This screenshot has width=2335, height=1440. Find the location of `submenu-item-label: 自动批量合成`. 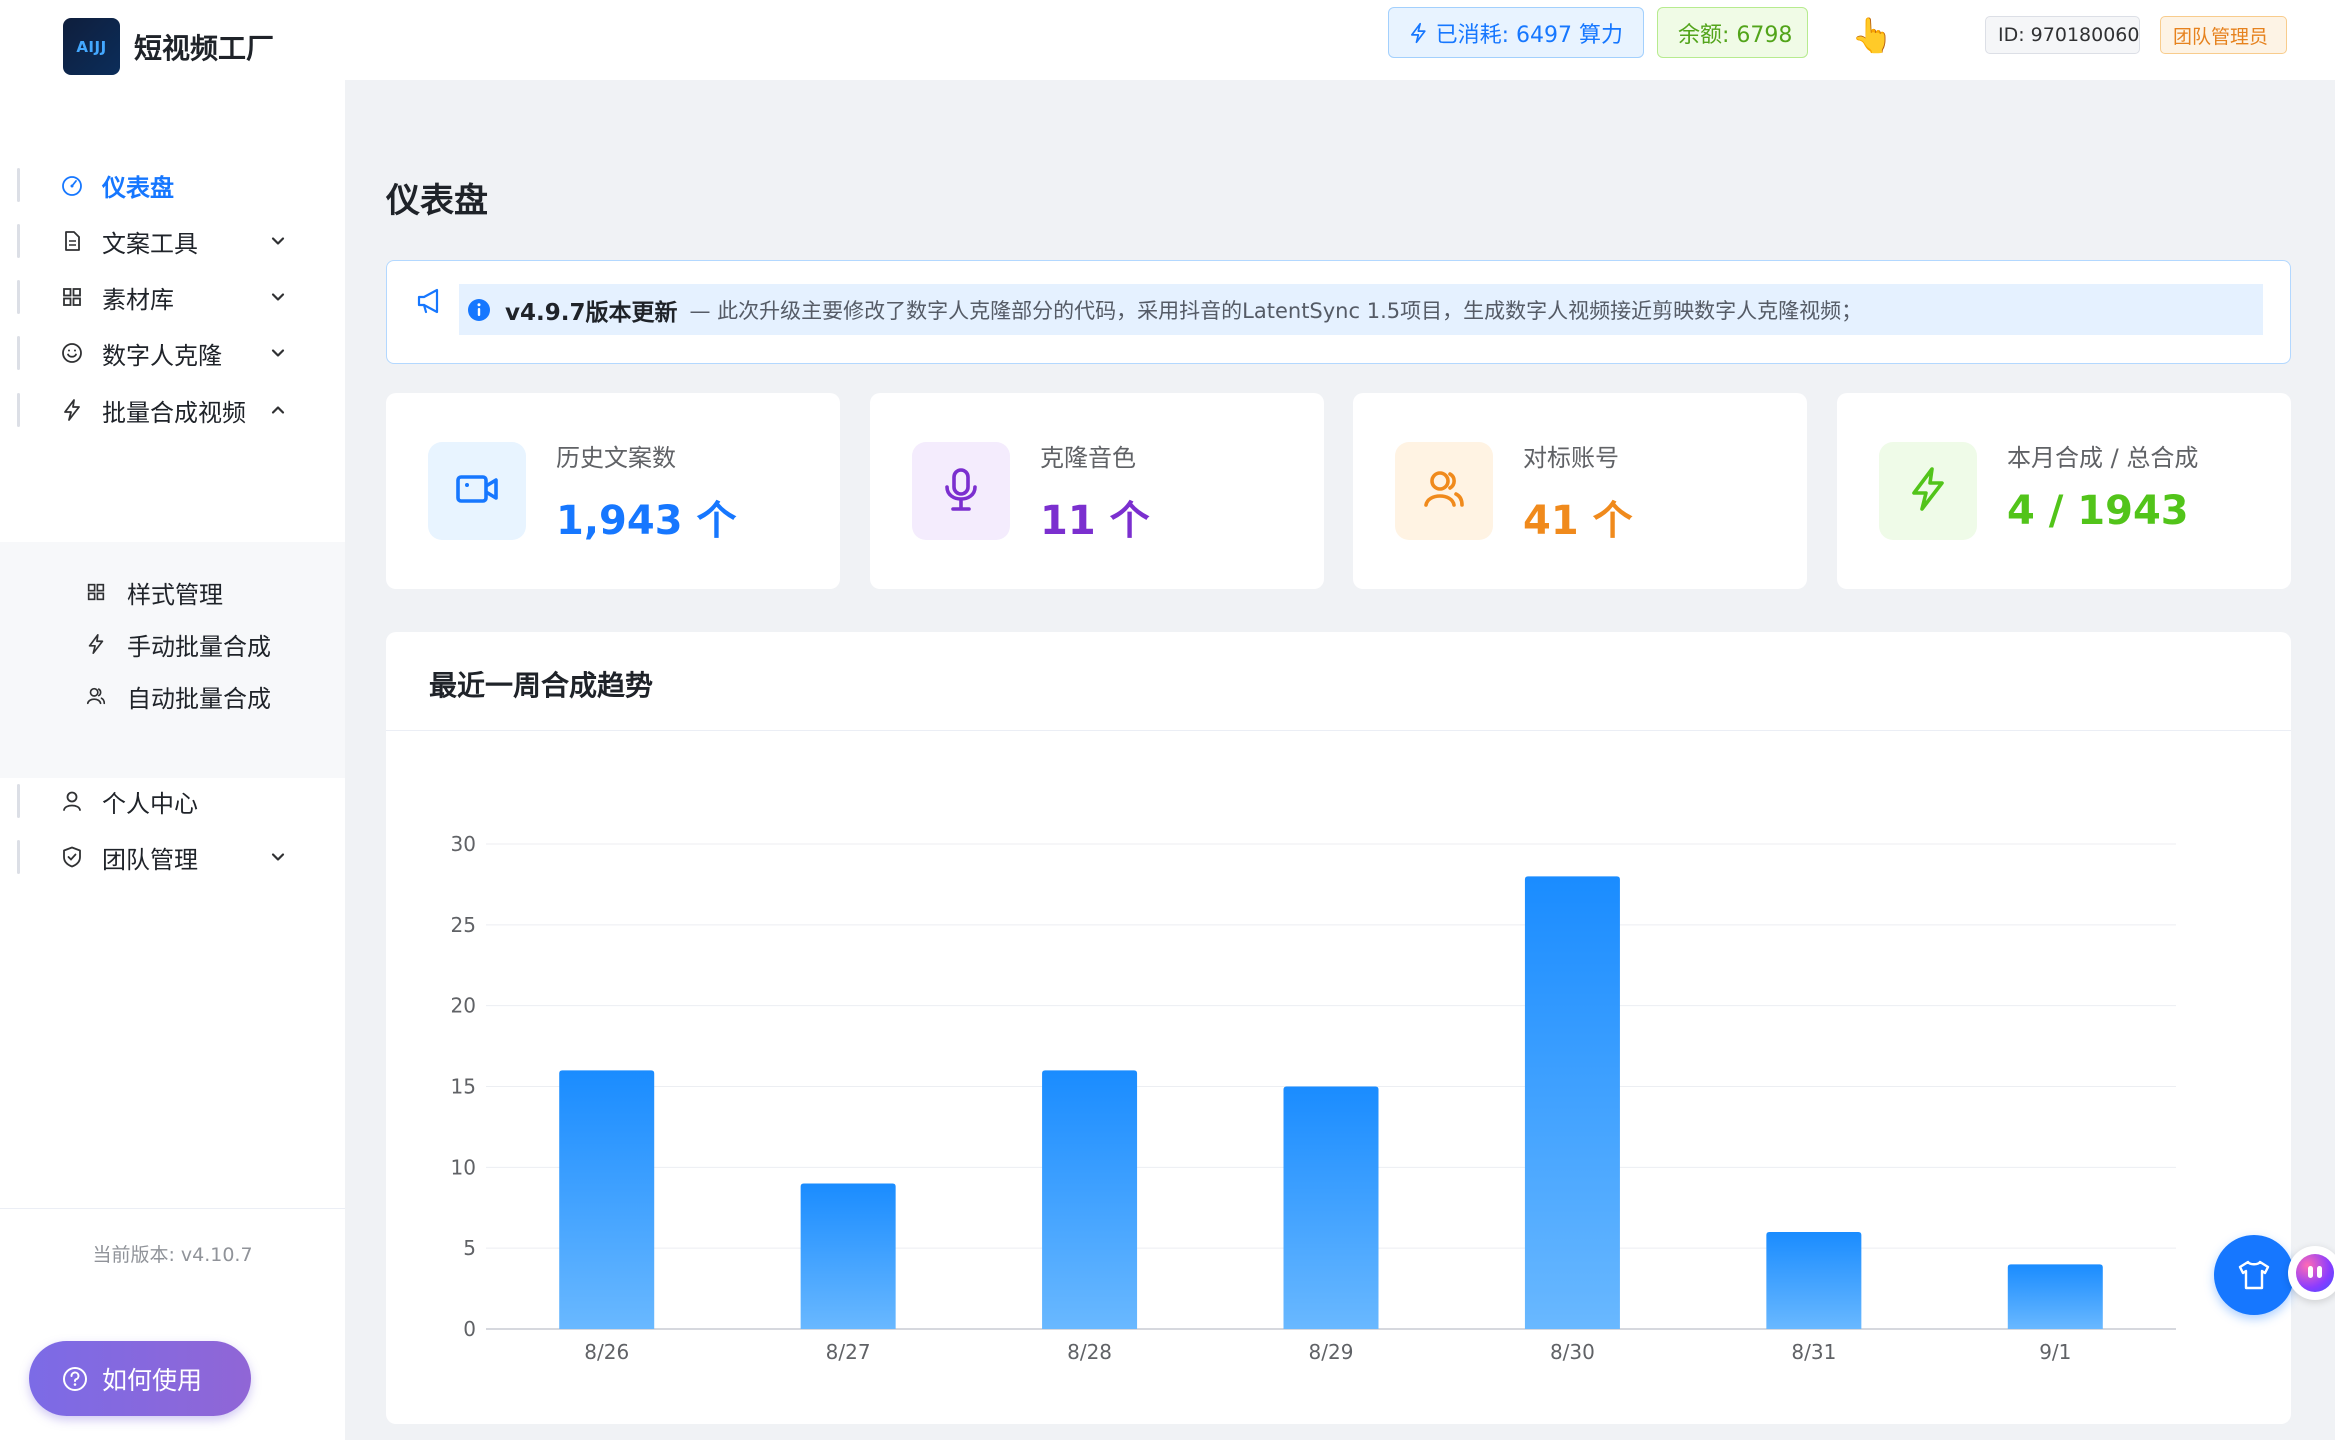

submenu-item-label: 自动批量合成 is located at coordinates (199, 698).